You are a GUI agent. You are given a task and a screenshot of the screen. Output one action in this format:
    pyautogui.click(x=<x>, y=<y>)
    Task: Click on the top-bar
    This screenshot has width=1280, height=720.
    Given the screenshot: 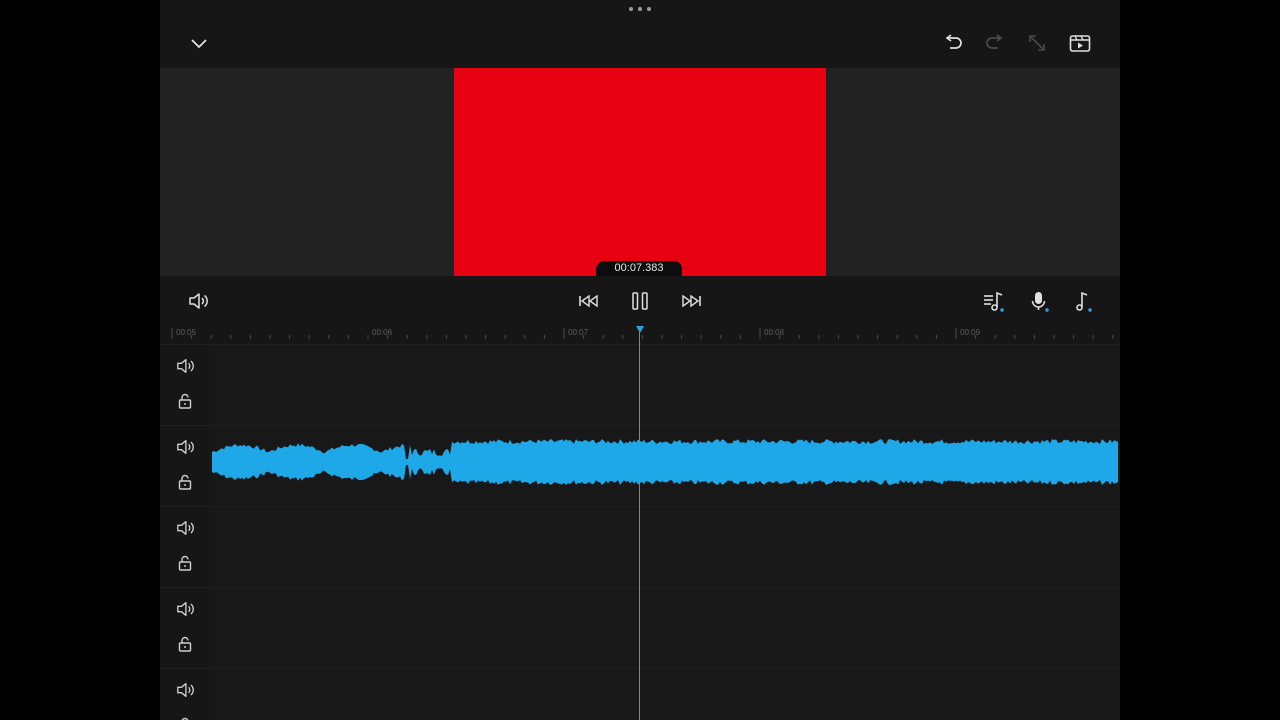 What is the action you would take?
    pyautogui.click(x=640, y=34)
    